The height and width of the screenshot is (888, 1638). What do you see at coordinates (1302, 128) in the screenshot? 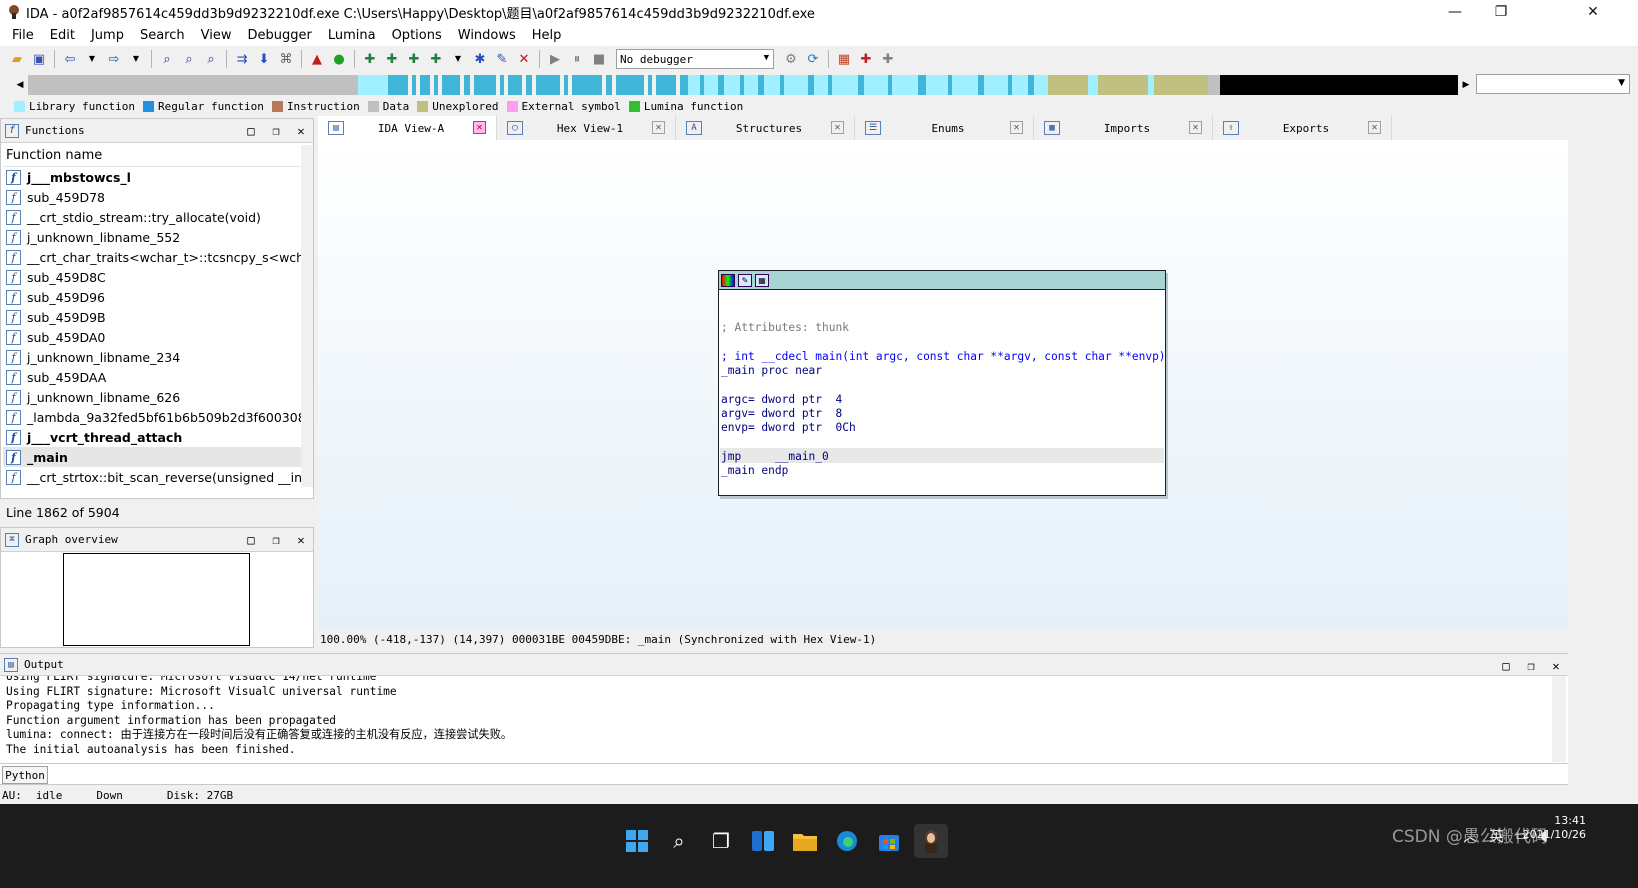
I see `tab-exports: ⇪ Exports ✕` at bounding box center [1302, 128].